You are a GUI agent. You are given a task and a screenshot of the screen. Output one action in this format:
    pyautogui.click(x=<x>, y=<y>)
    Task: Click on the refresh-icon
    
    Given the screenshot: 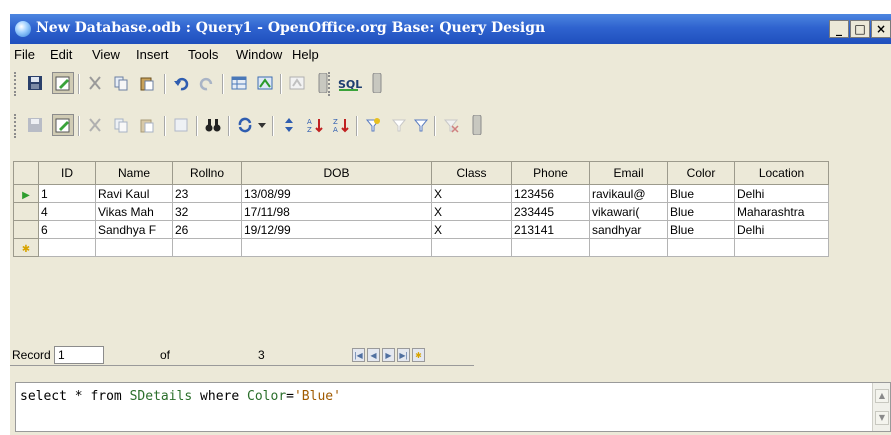 What is the action you would take?
    pyautogui.click(x=245, y=125)
    